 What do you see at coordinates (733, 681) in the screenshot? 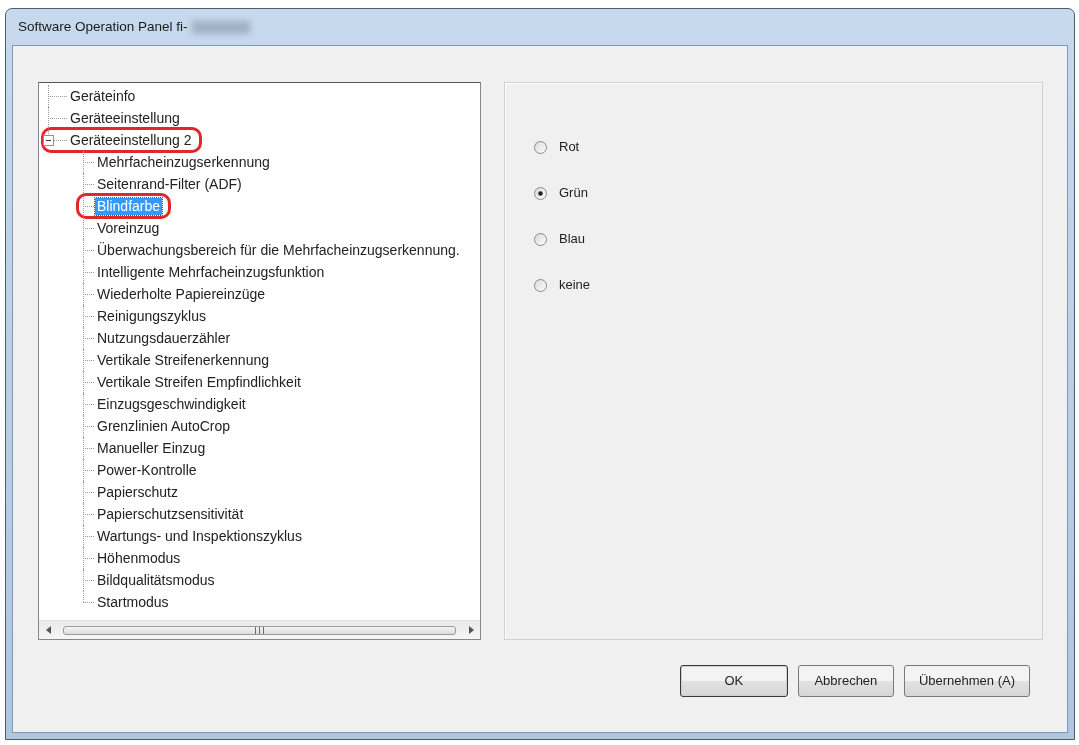
I see `dialog-button: OK` at bounding box center [733, 681].